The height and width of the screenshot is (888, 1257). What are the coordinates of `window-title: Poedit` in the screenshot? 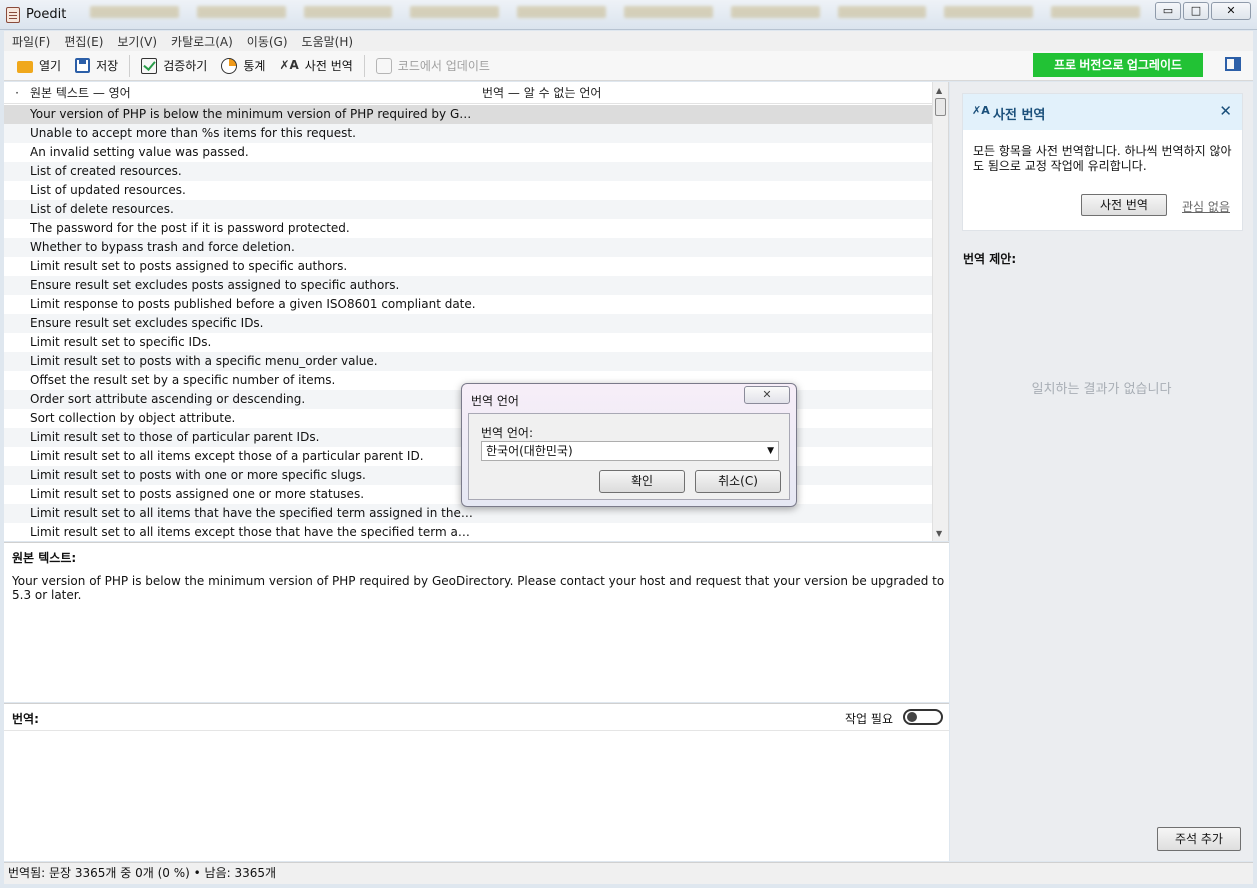 It's located at (46, 14).